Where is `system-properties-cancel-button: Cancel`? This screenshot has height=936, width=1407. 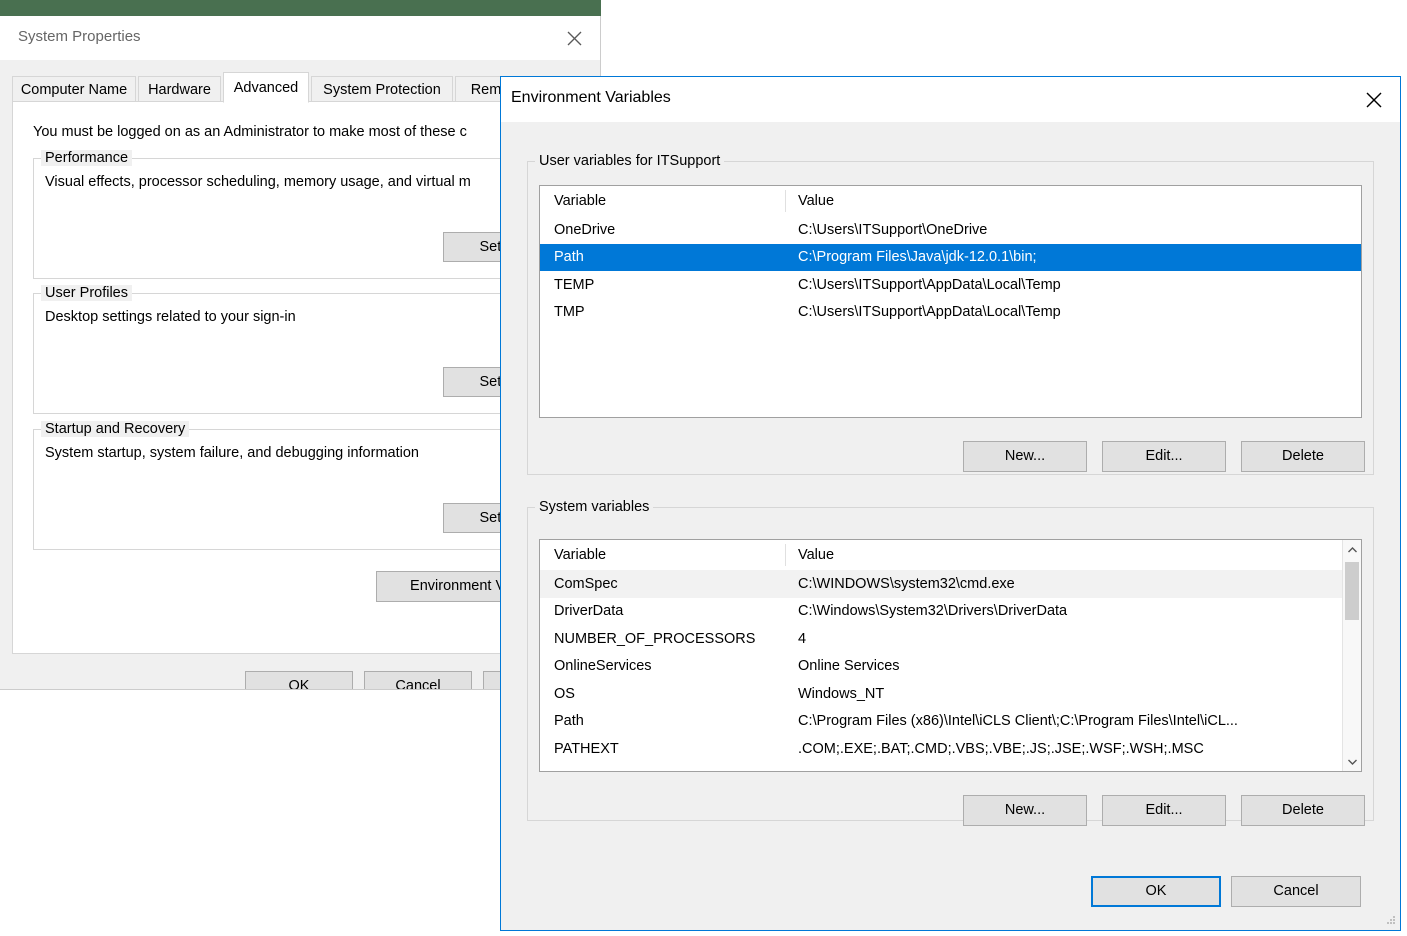 system-properties-cancel-button: Cancel is located at coordinates (418, 680).